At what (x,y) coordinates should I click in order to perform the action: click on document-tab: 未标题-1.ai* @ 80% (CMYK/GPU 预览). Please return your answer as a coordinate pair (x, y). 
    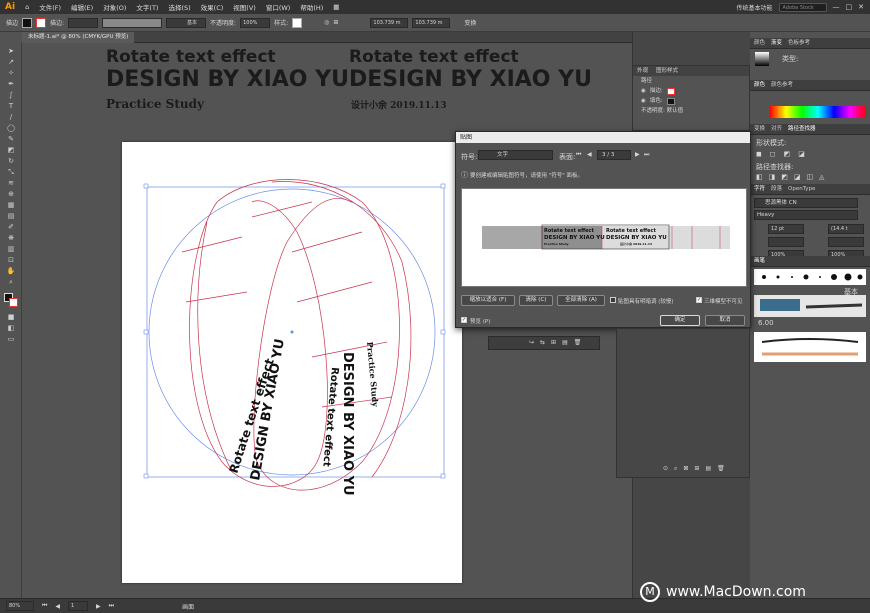
    Looking at the image, I should click on (78, 37).